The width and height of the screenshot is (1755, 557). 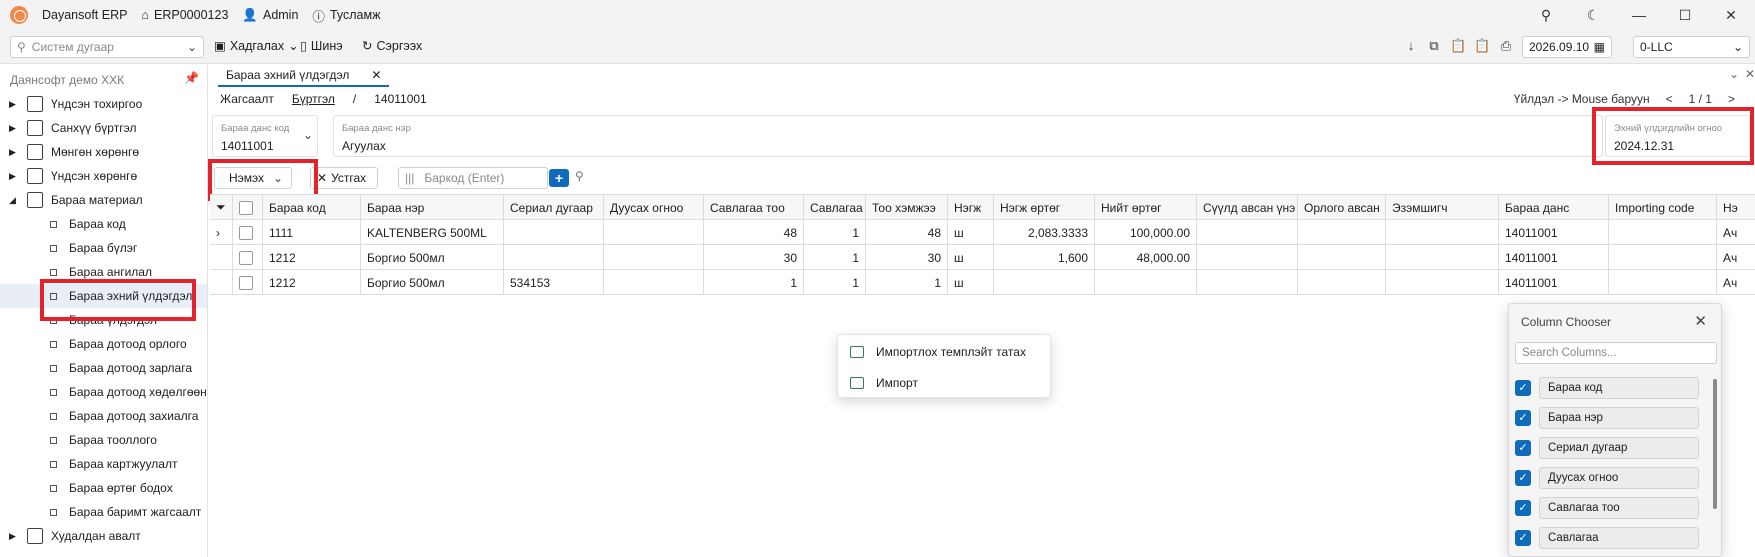 I want to click on date-picker: 2026.09.10 ▦, so click(x=1567, y=47).